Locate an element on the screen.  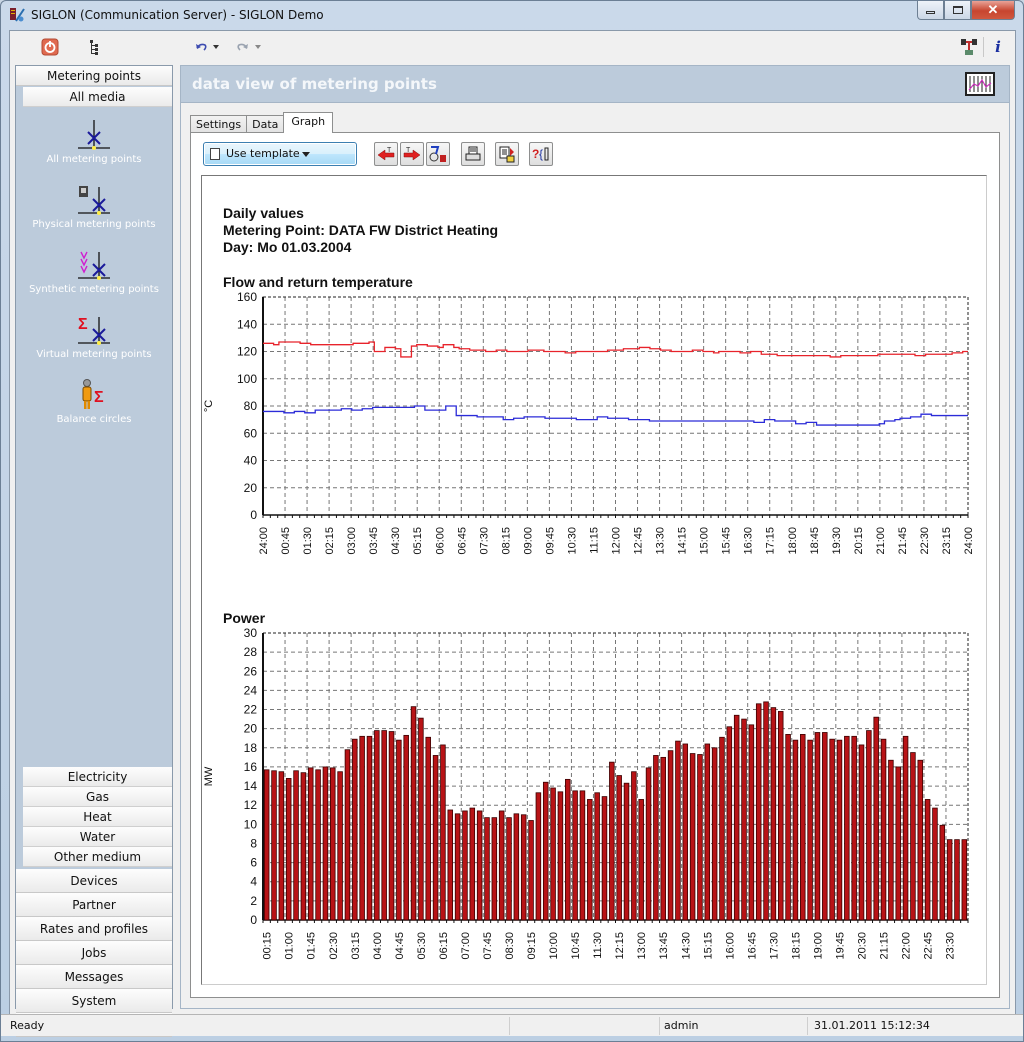
tab-settings: Settings is located at coordinates (219, 124).